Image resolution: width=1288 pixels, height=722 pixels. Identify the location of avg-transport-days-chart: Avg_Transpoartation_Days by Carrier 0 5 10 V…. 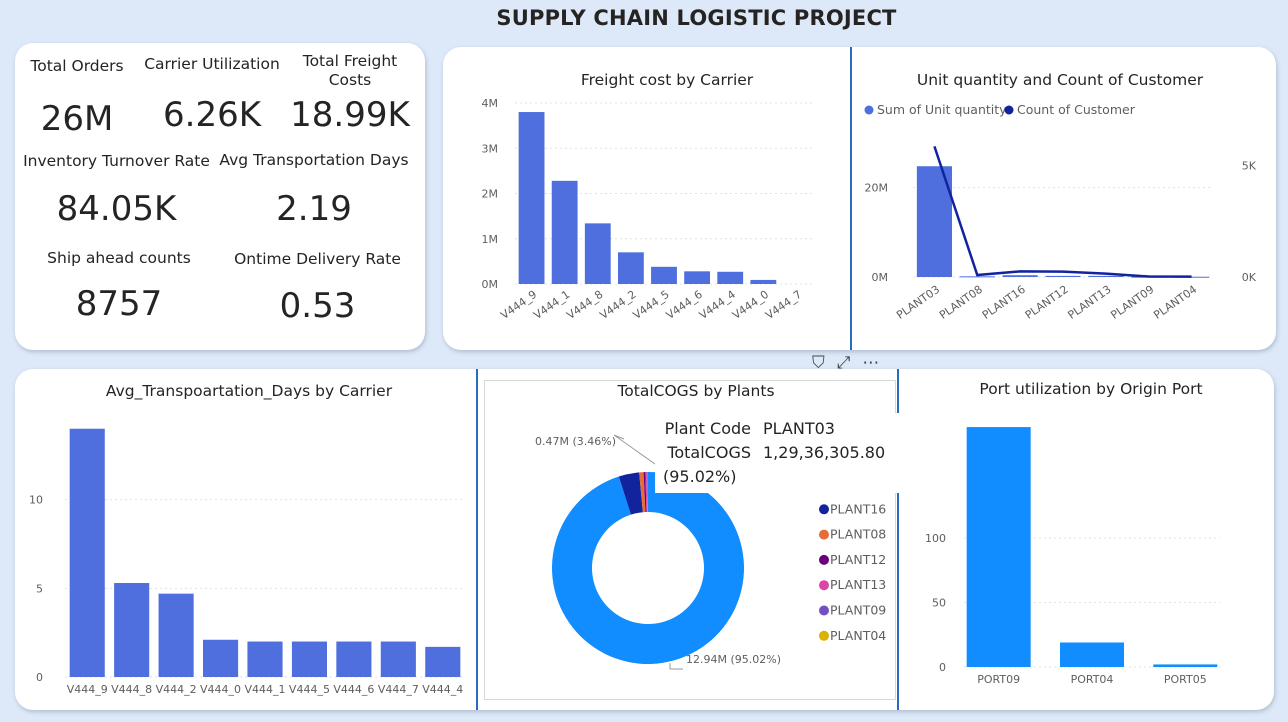
(247, 539).